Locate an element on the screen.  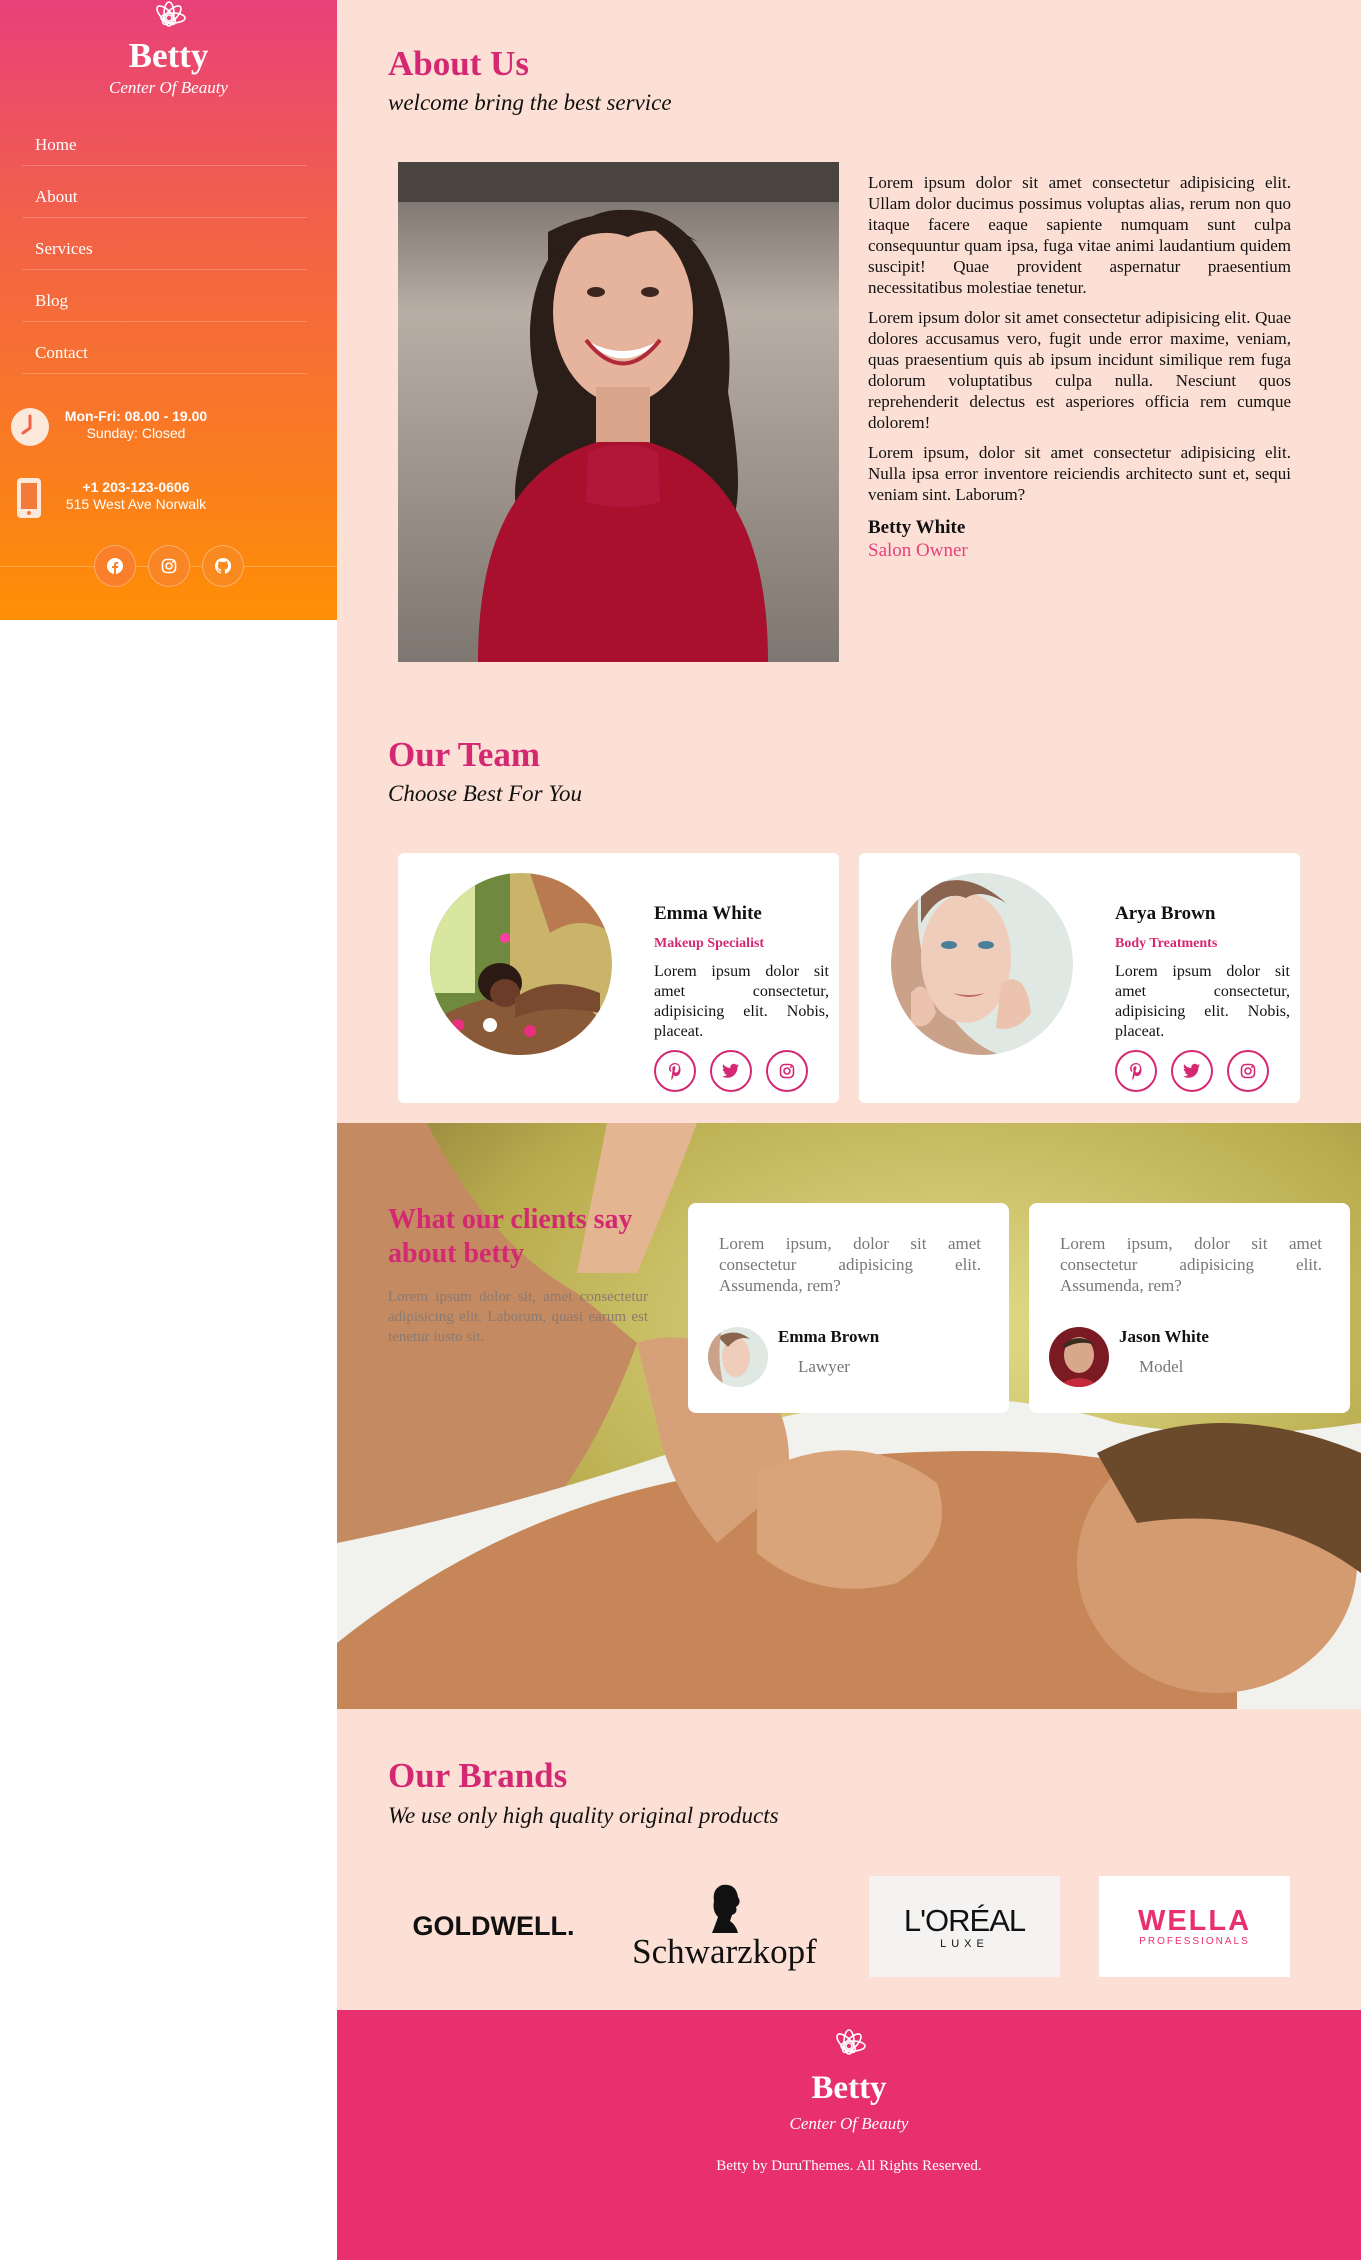
sidebar-tagline: Center Of Beauty is located at coordinates (168, 87).